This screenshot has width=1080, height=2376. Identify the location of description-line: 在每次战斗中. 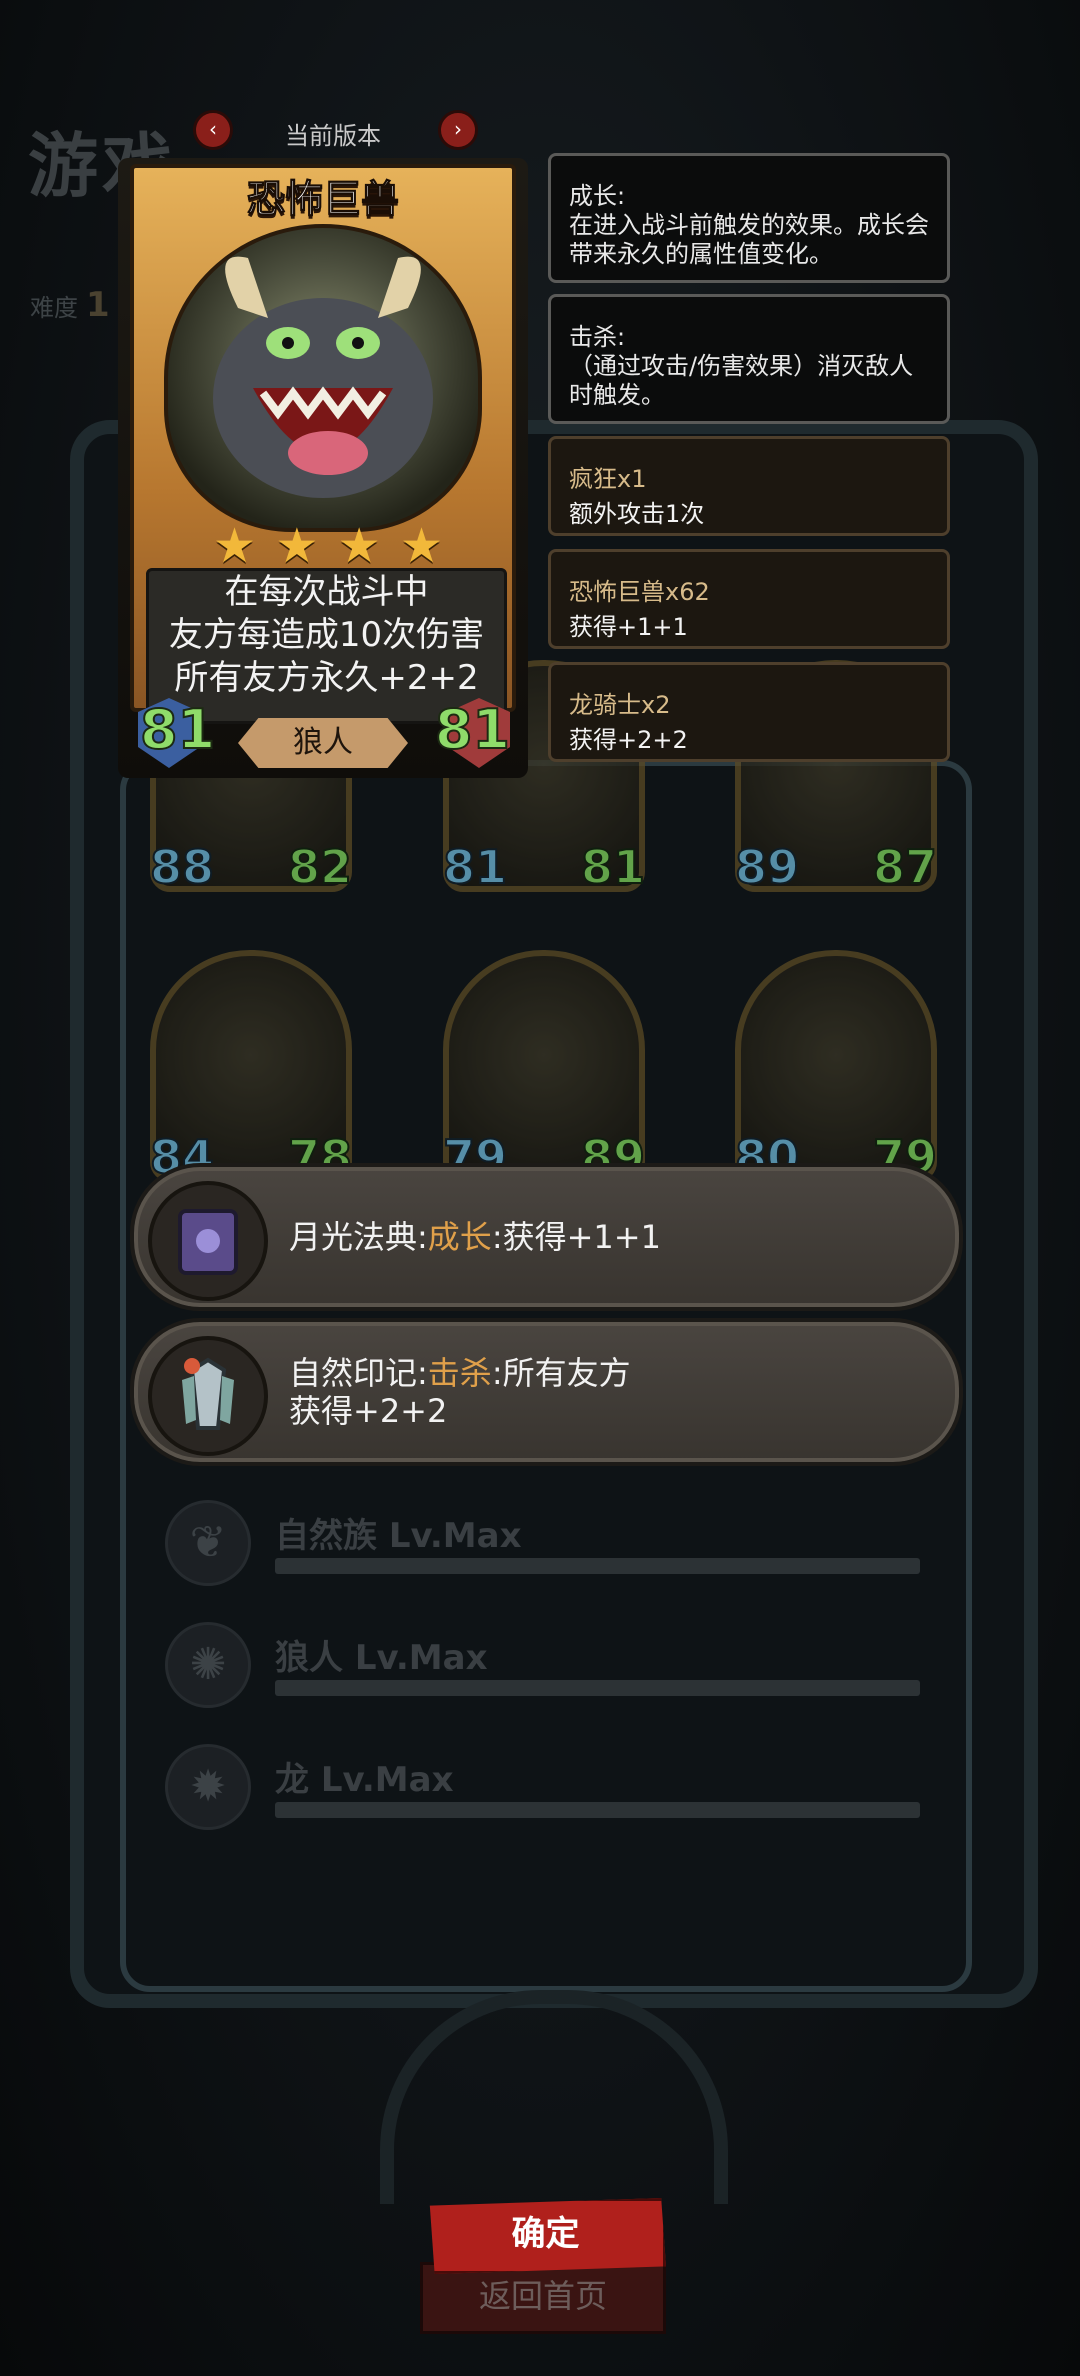
(326, 592).